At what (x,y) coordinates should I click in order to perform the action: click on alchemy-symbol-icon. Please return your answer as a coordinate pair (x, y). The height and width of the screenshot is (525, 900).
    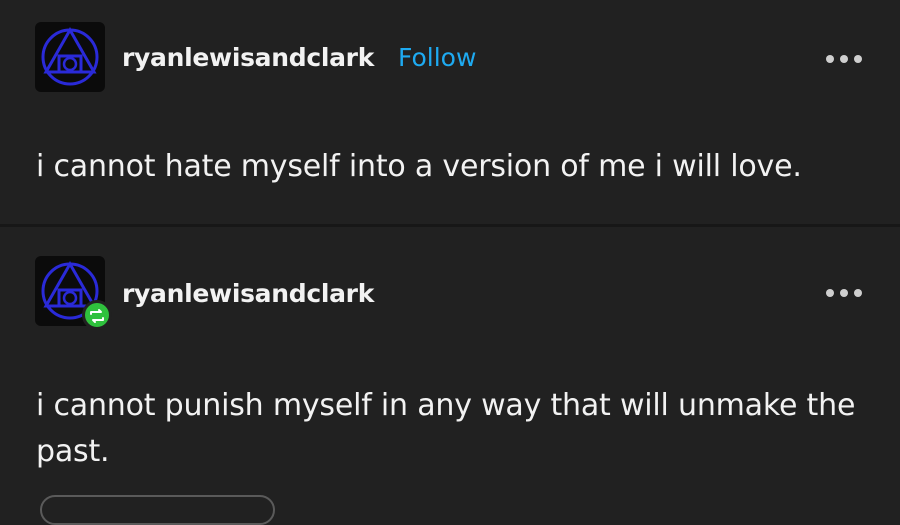
    Looking at the image, I should click on (70, 56).